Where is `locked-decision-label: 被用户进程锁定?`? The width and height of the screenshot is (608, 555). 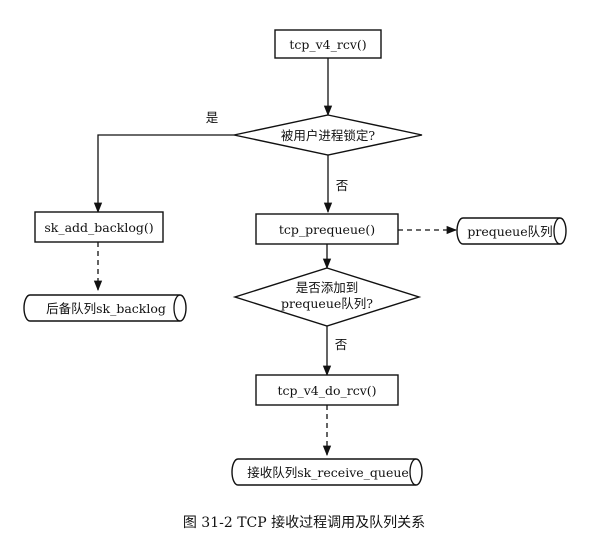 locked-decision-label: 被用户进程锁定? is located at coordinates (328, 135).